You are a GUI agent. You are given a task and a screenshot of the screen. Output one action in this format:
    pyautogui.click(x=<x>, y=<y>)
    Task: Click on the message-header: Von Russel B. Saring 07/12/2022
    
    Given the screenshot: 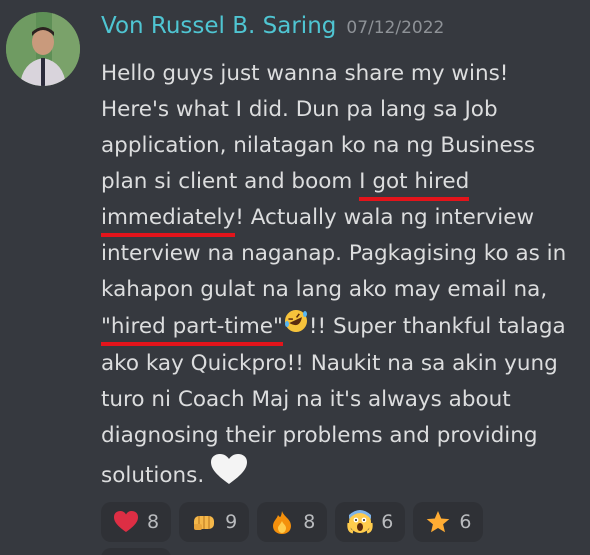 What is the action you would take?
    pyautogui.click(x=272, y=26)
    